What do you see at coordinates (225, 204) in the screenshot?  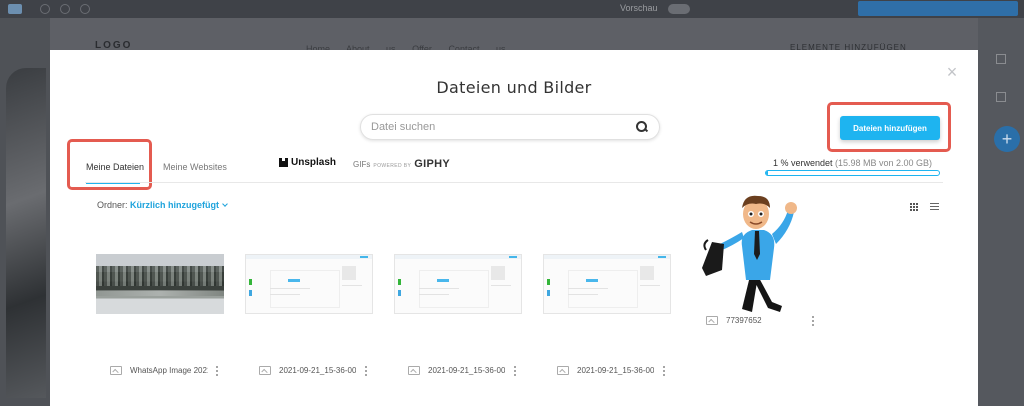 I see `chevron-down-icon` at bounding box center [225, 204].